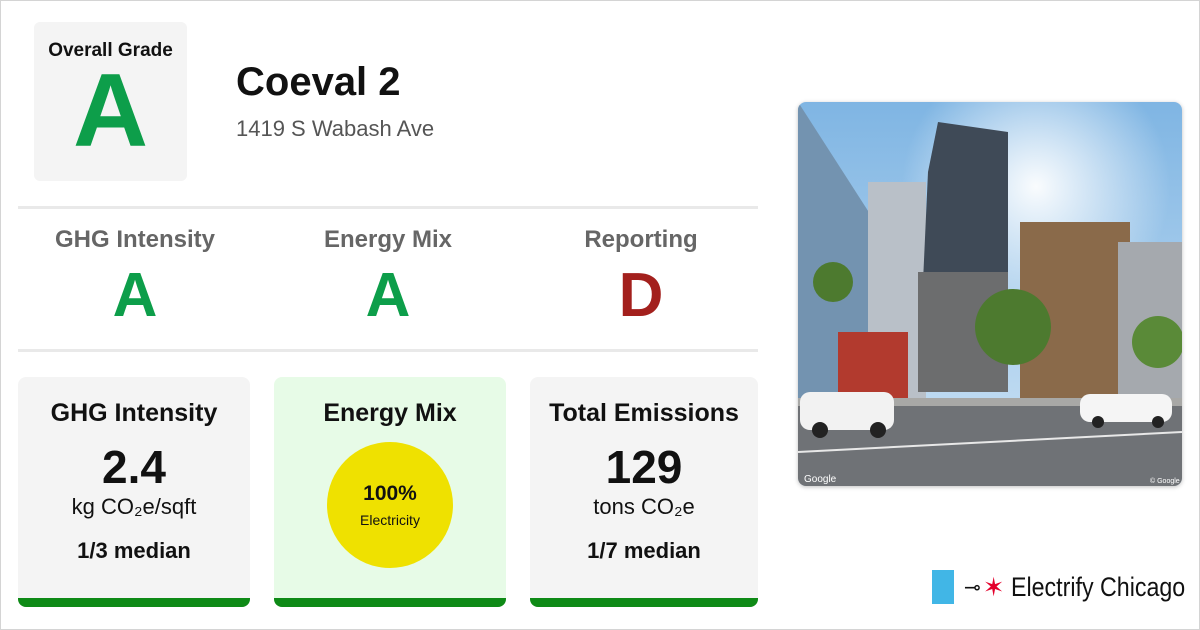 The image size is (1200, 630). Describe the element at coordinates (644, 550) in the screenshot. I see `total-emissions-median: 1/7 median` at that location.